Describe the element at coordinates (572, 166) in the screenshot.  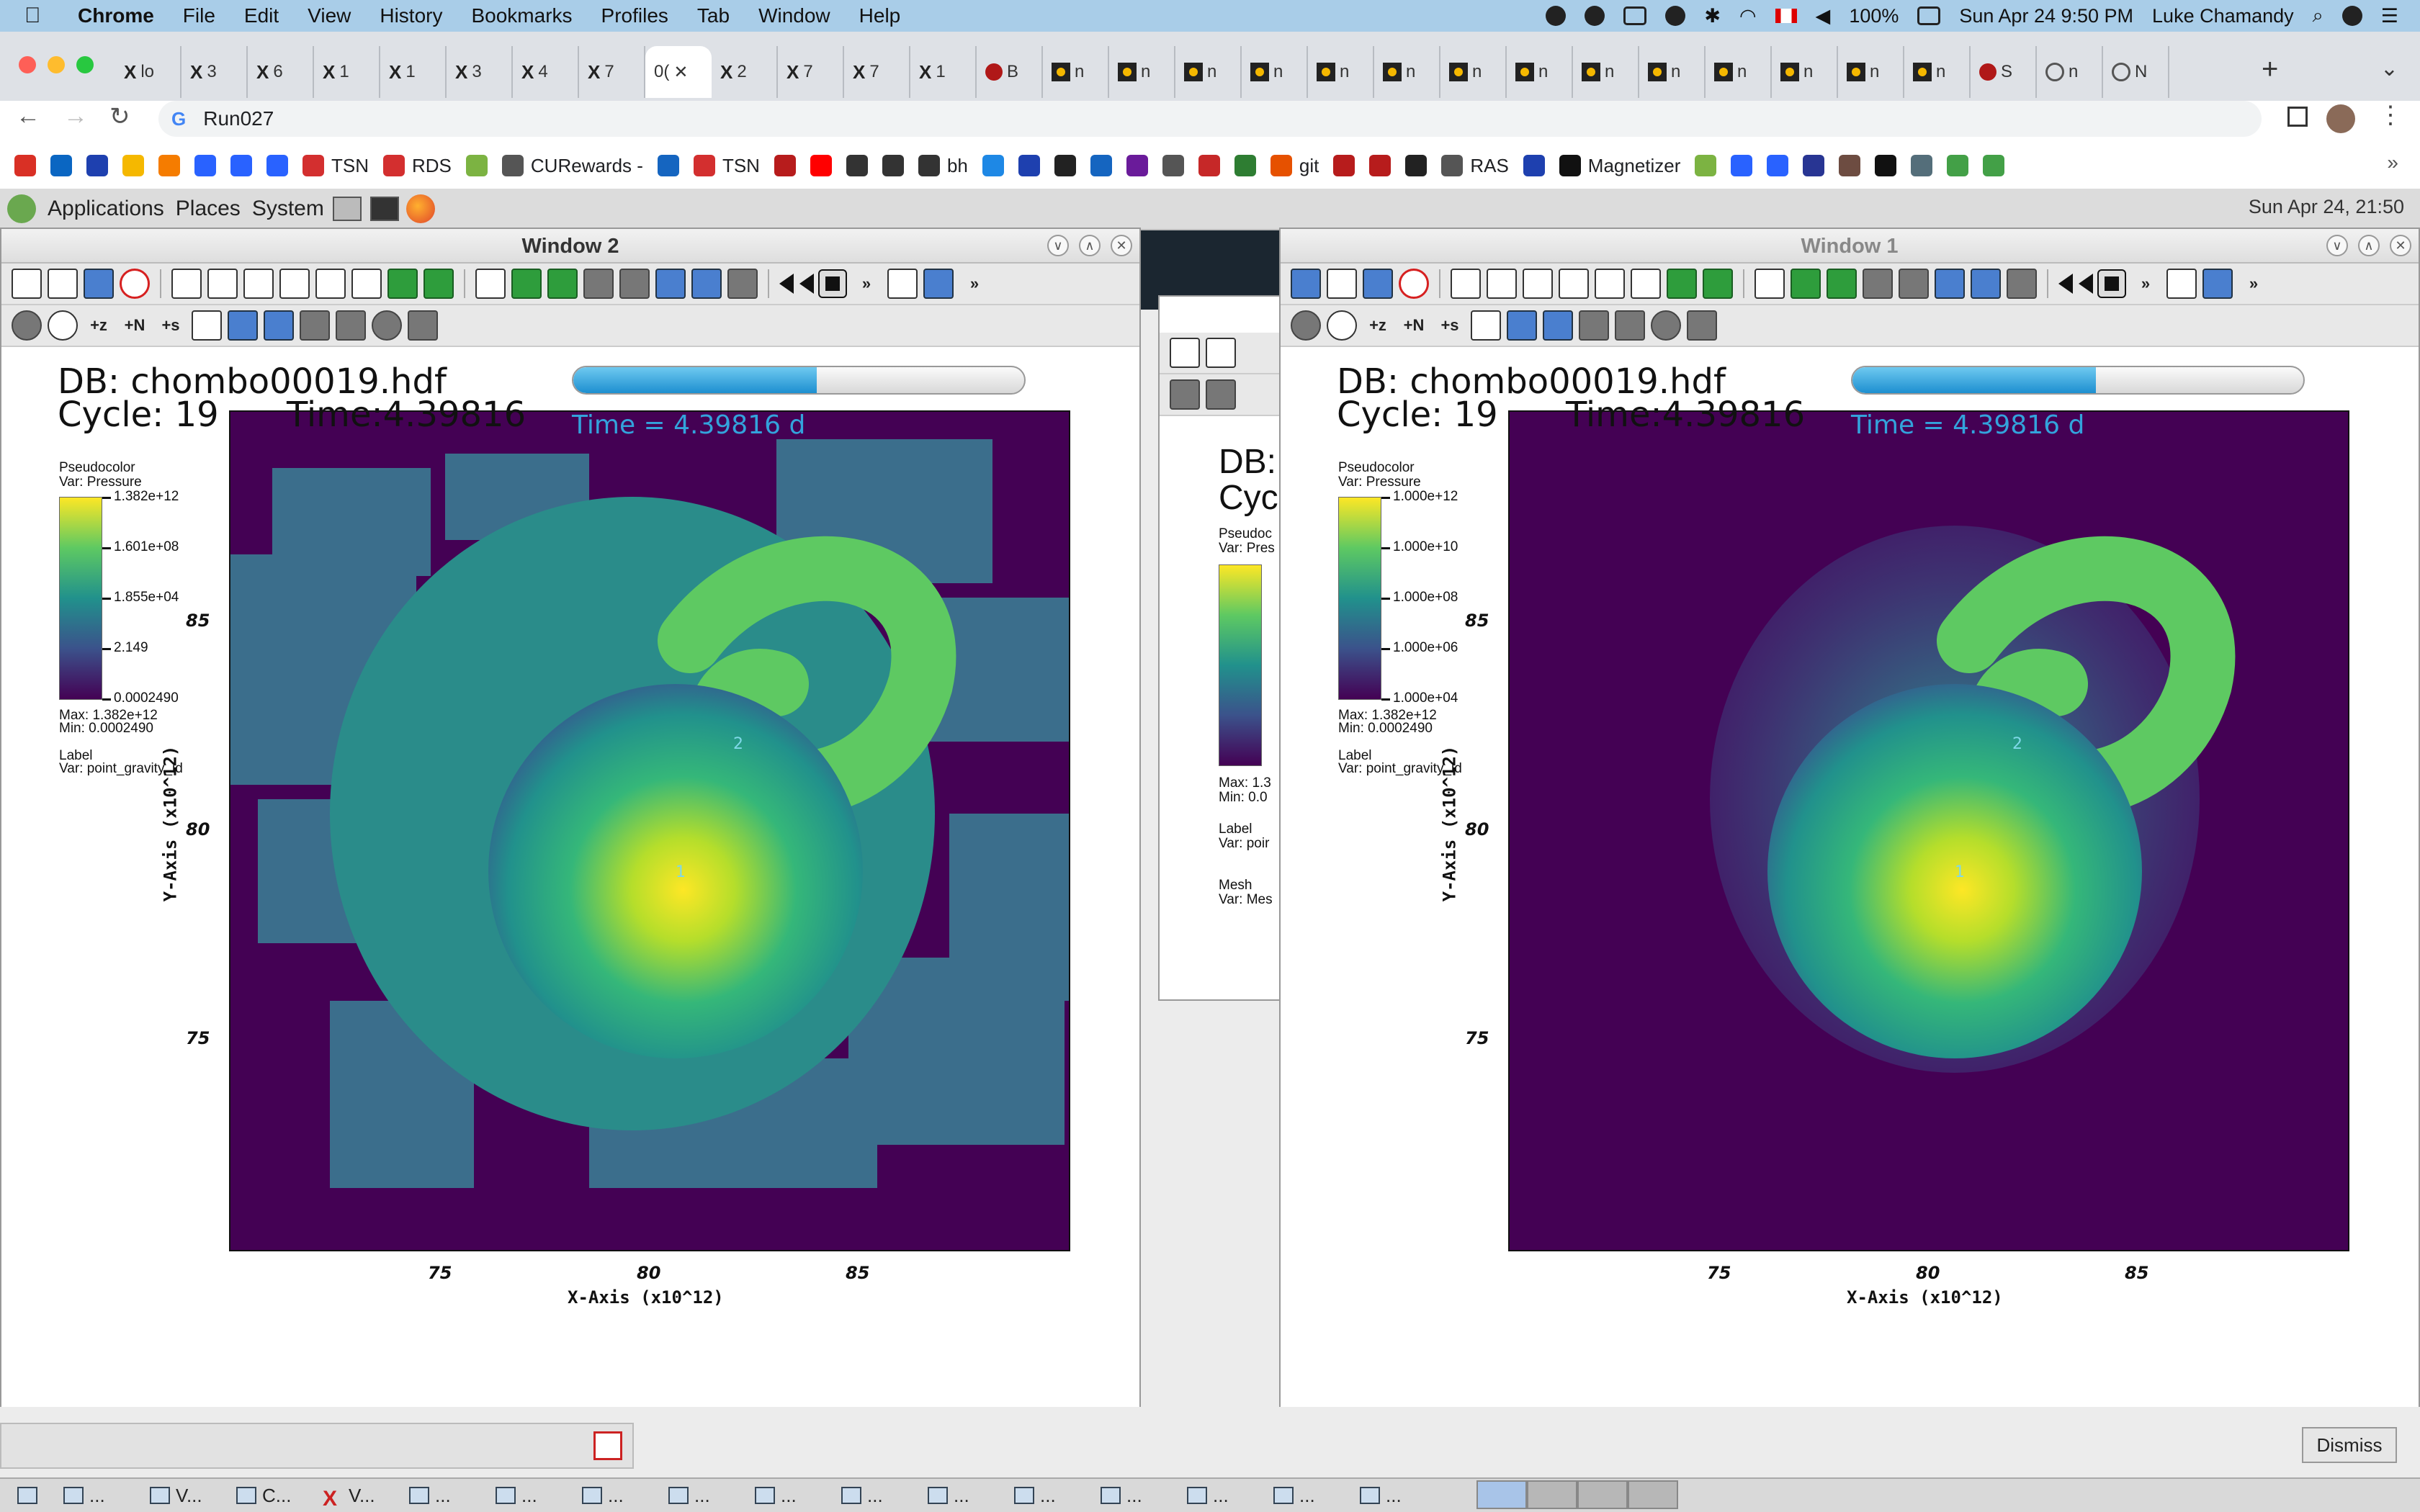
I see `bookmark-item: CURewards -` at that location.